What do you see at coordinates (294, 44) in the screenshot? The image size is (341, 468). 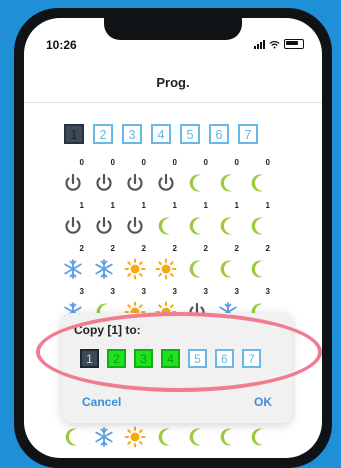 I see `battery-icon` at bounding box center [294, 44].